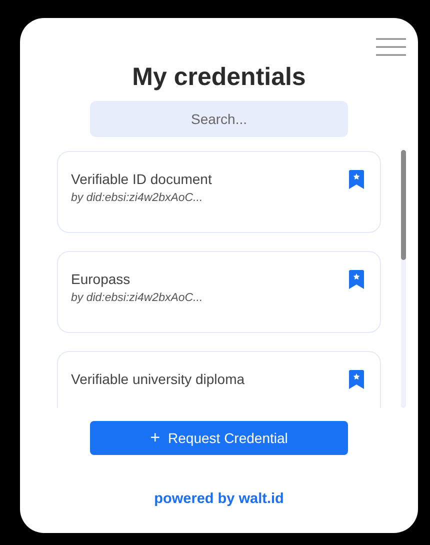 The width and height of the screenshot is (430, 545). I want to click on request-credential-button: + Request Credential, so click(219, 438).